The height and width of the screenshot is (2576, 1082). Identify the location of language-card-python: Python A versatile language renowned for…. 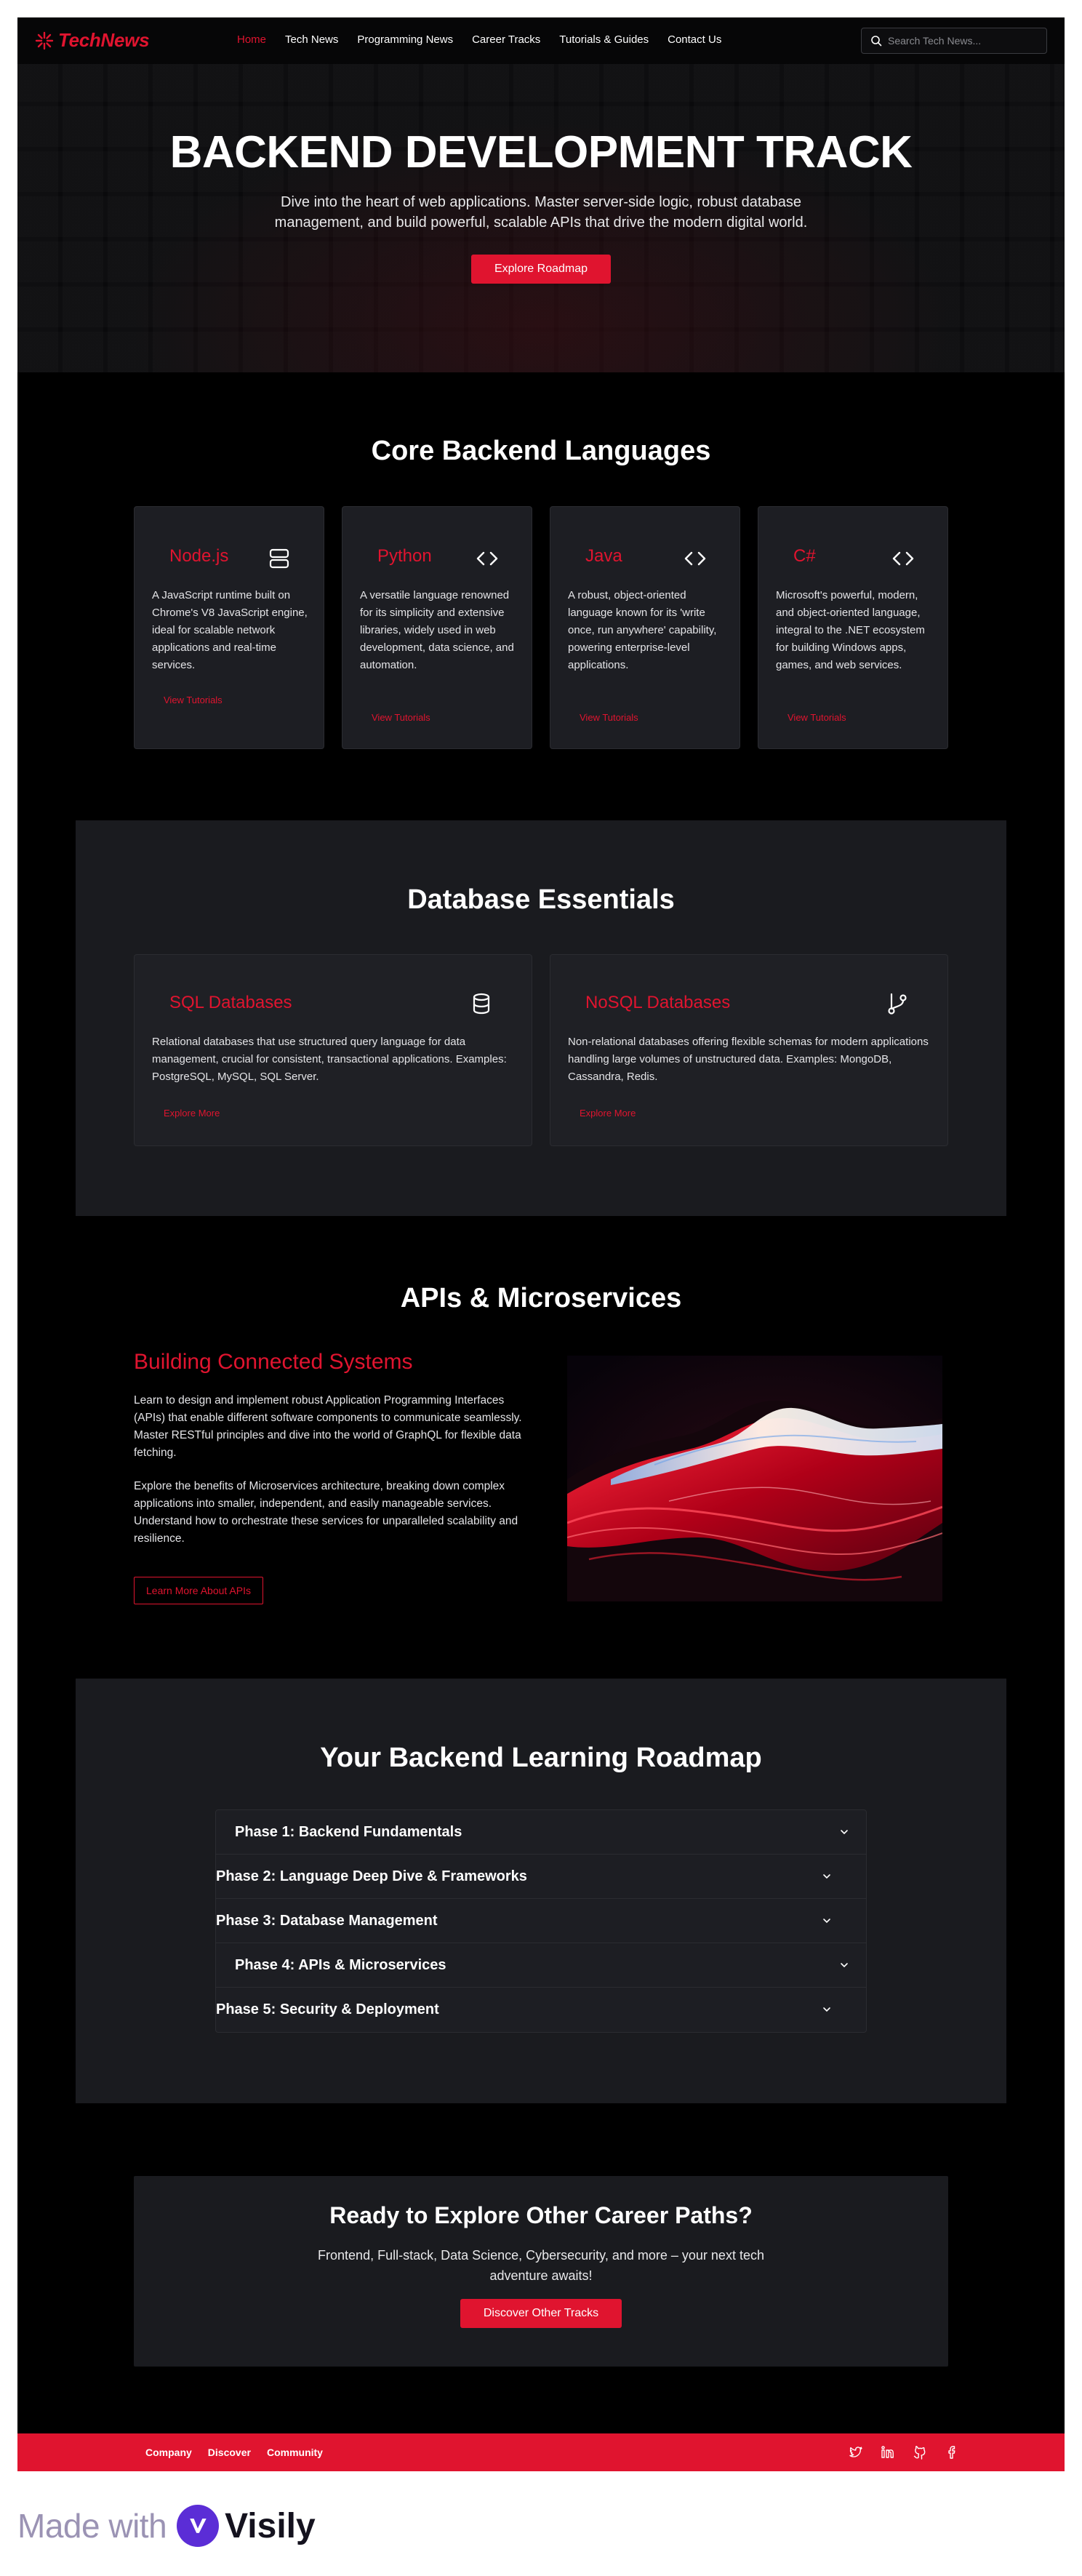
(437, 627).